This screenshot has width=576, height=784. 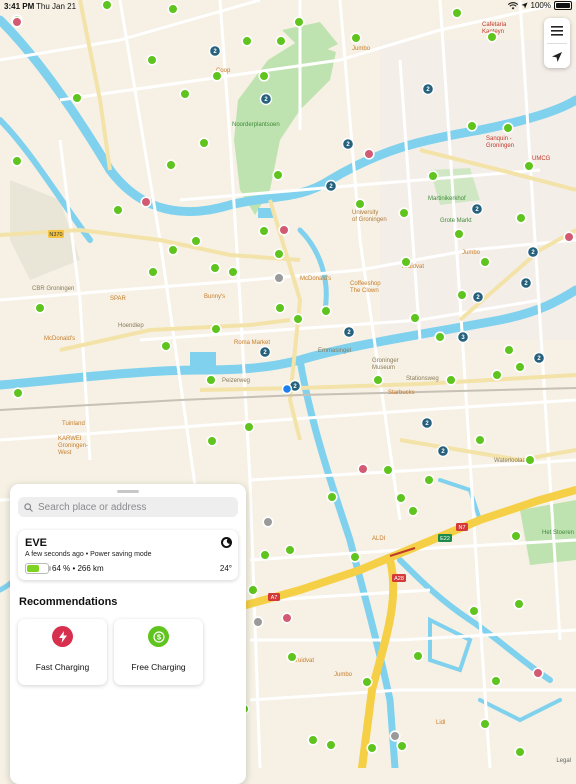 I want to click on free-charging-card: $ Free Charging, so click(x=158, y=652).